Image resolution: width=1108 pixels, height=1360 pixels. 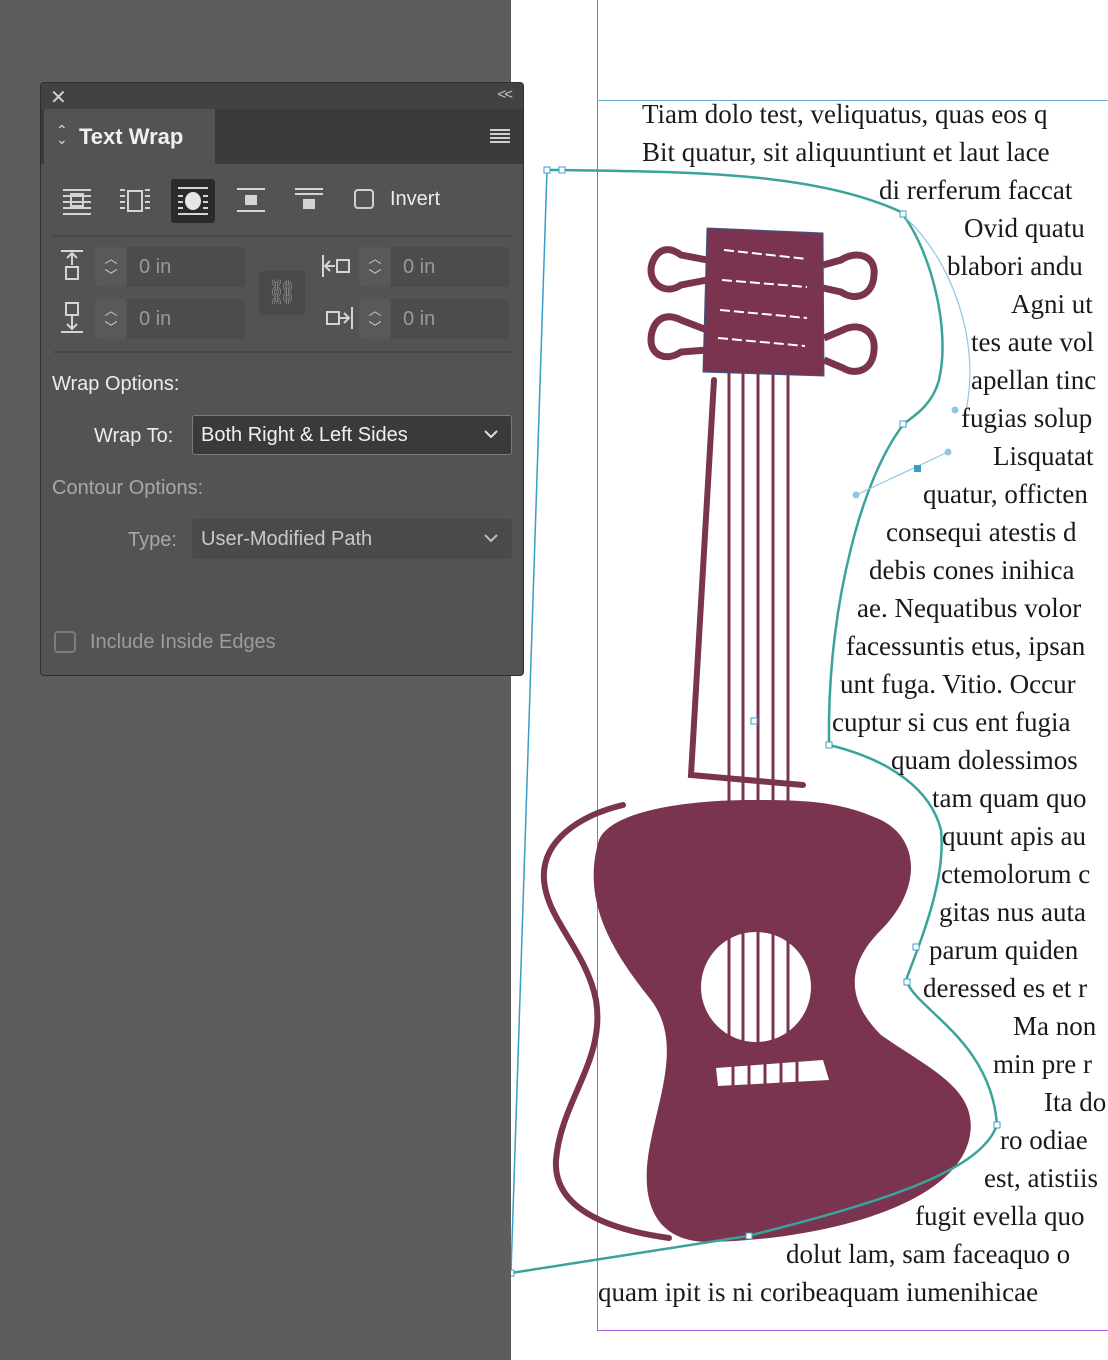 What do you see at coordinates (1024, 228) in the screenshot?
I see `text-line: Ovid quatu` at bounding box center [1024, 228].